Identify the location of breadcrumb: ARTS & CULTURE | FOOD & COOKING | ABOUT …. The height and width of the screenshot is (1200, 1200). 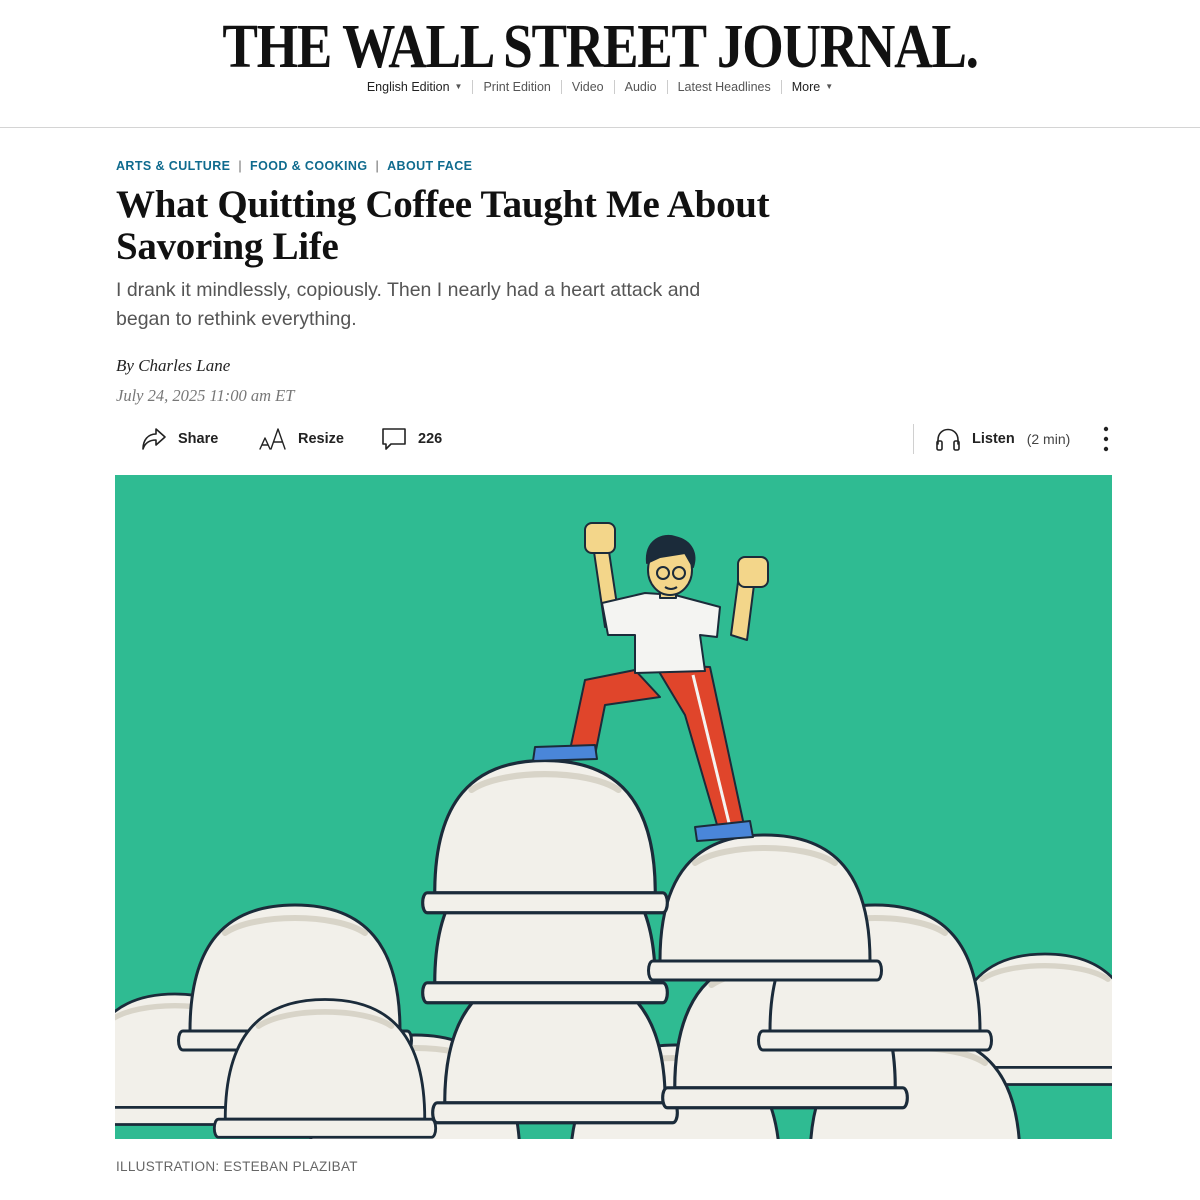
(294, 166).